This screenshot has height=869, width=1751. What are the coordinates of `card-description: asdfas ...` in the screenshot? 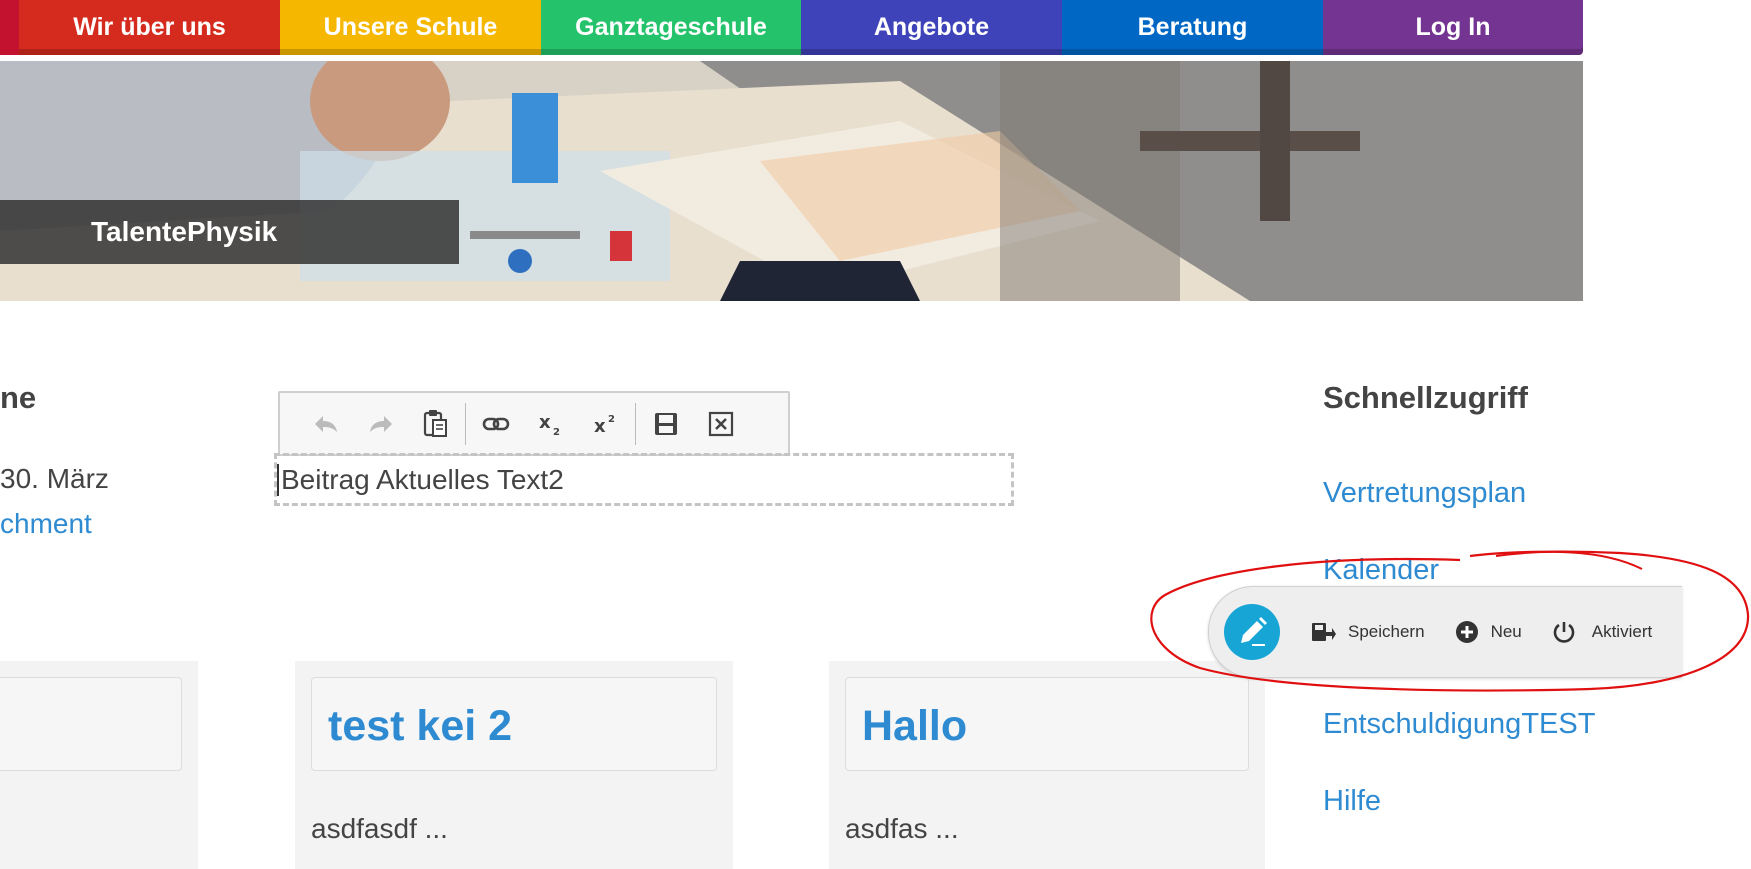 It's located at (902, 828).